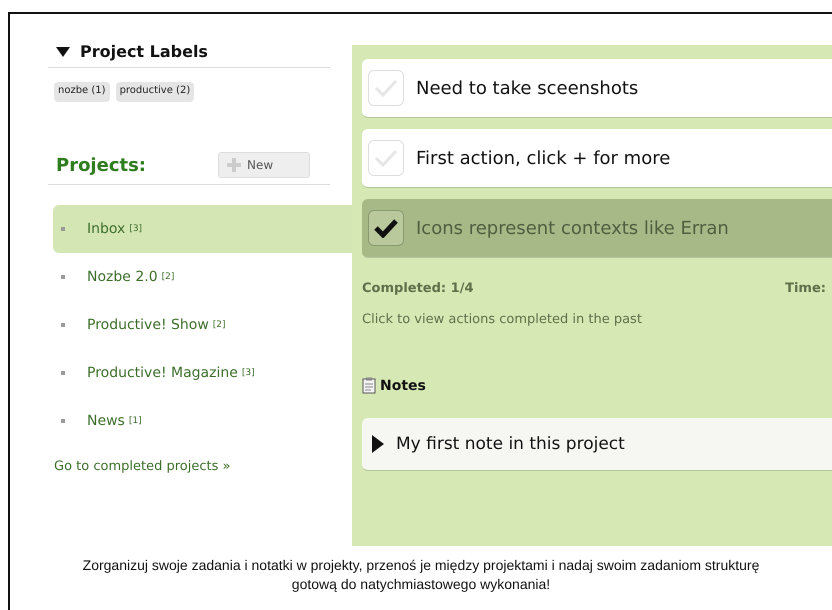 The image size is (832, 610). Describe the element at coordinates (202, 421) in the screenshot. I see `project-item: News $^{[1]}$` at that location.